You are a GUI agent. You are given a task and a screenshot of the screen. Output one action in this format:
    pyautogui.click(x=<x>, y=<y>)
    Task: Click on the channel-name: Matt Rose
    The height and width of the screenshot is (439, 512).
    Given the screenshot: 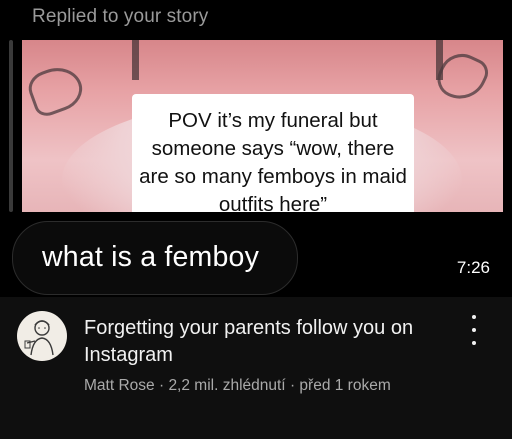 What is the action you would take?
    pyautogui.click(x=119, y=385)
    